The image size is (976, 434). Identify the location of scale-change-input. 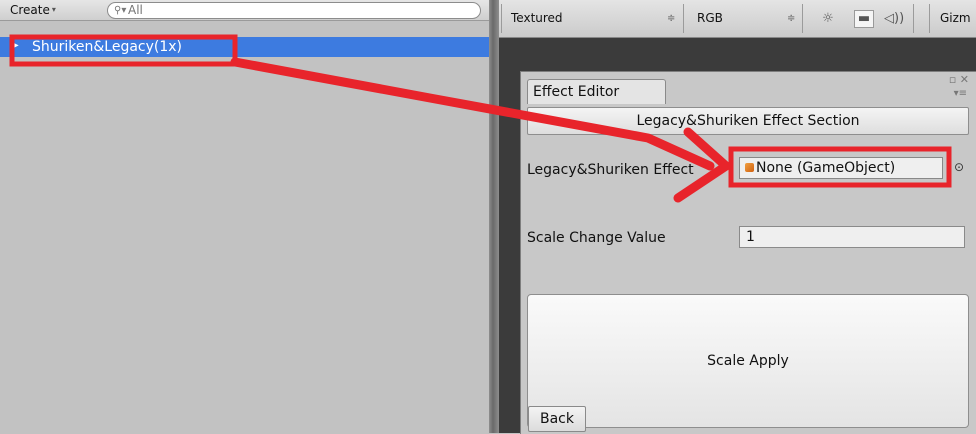
(852, 237).